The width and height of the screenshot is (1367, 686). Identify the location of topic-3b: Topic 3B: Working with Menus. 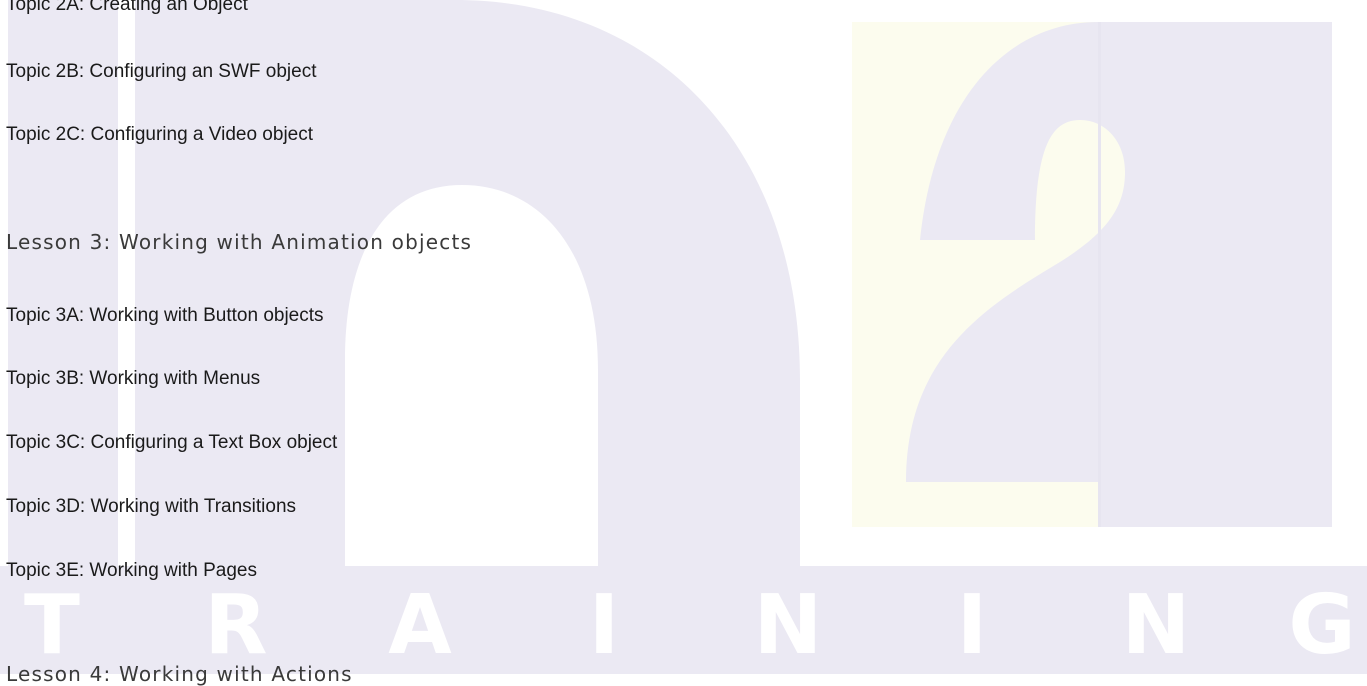
(133, 378).